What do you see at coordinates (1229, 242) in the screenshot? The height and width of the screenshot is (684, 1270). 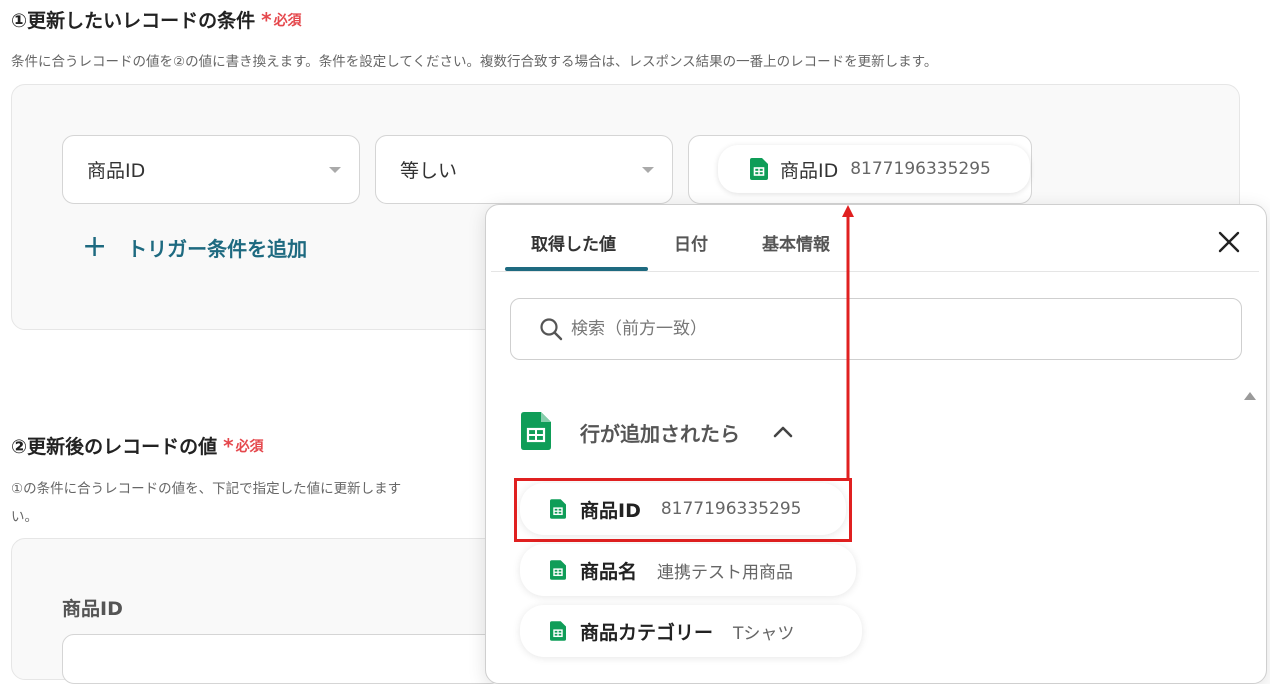 I see `close-icon` at bounding box center [1229, 242].